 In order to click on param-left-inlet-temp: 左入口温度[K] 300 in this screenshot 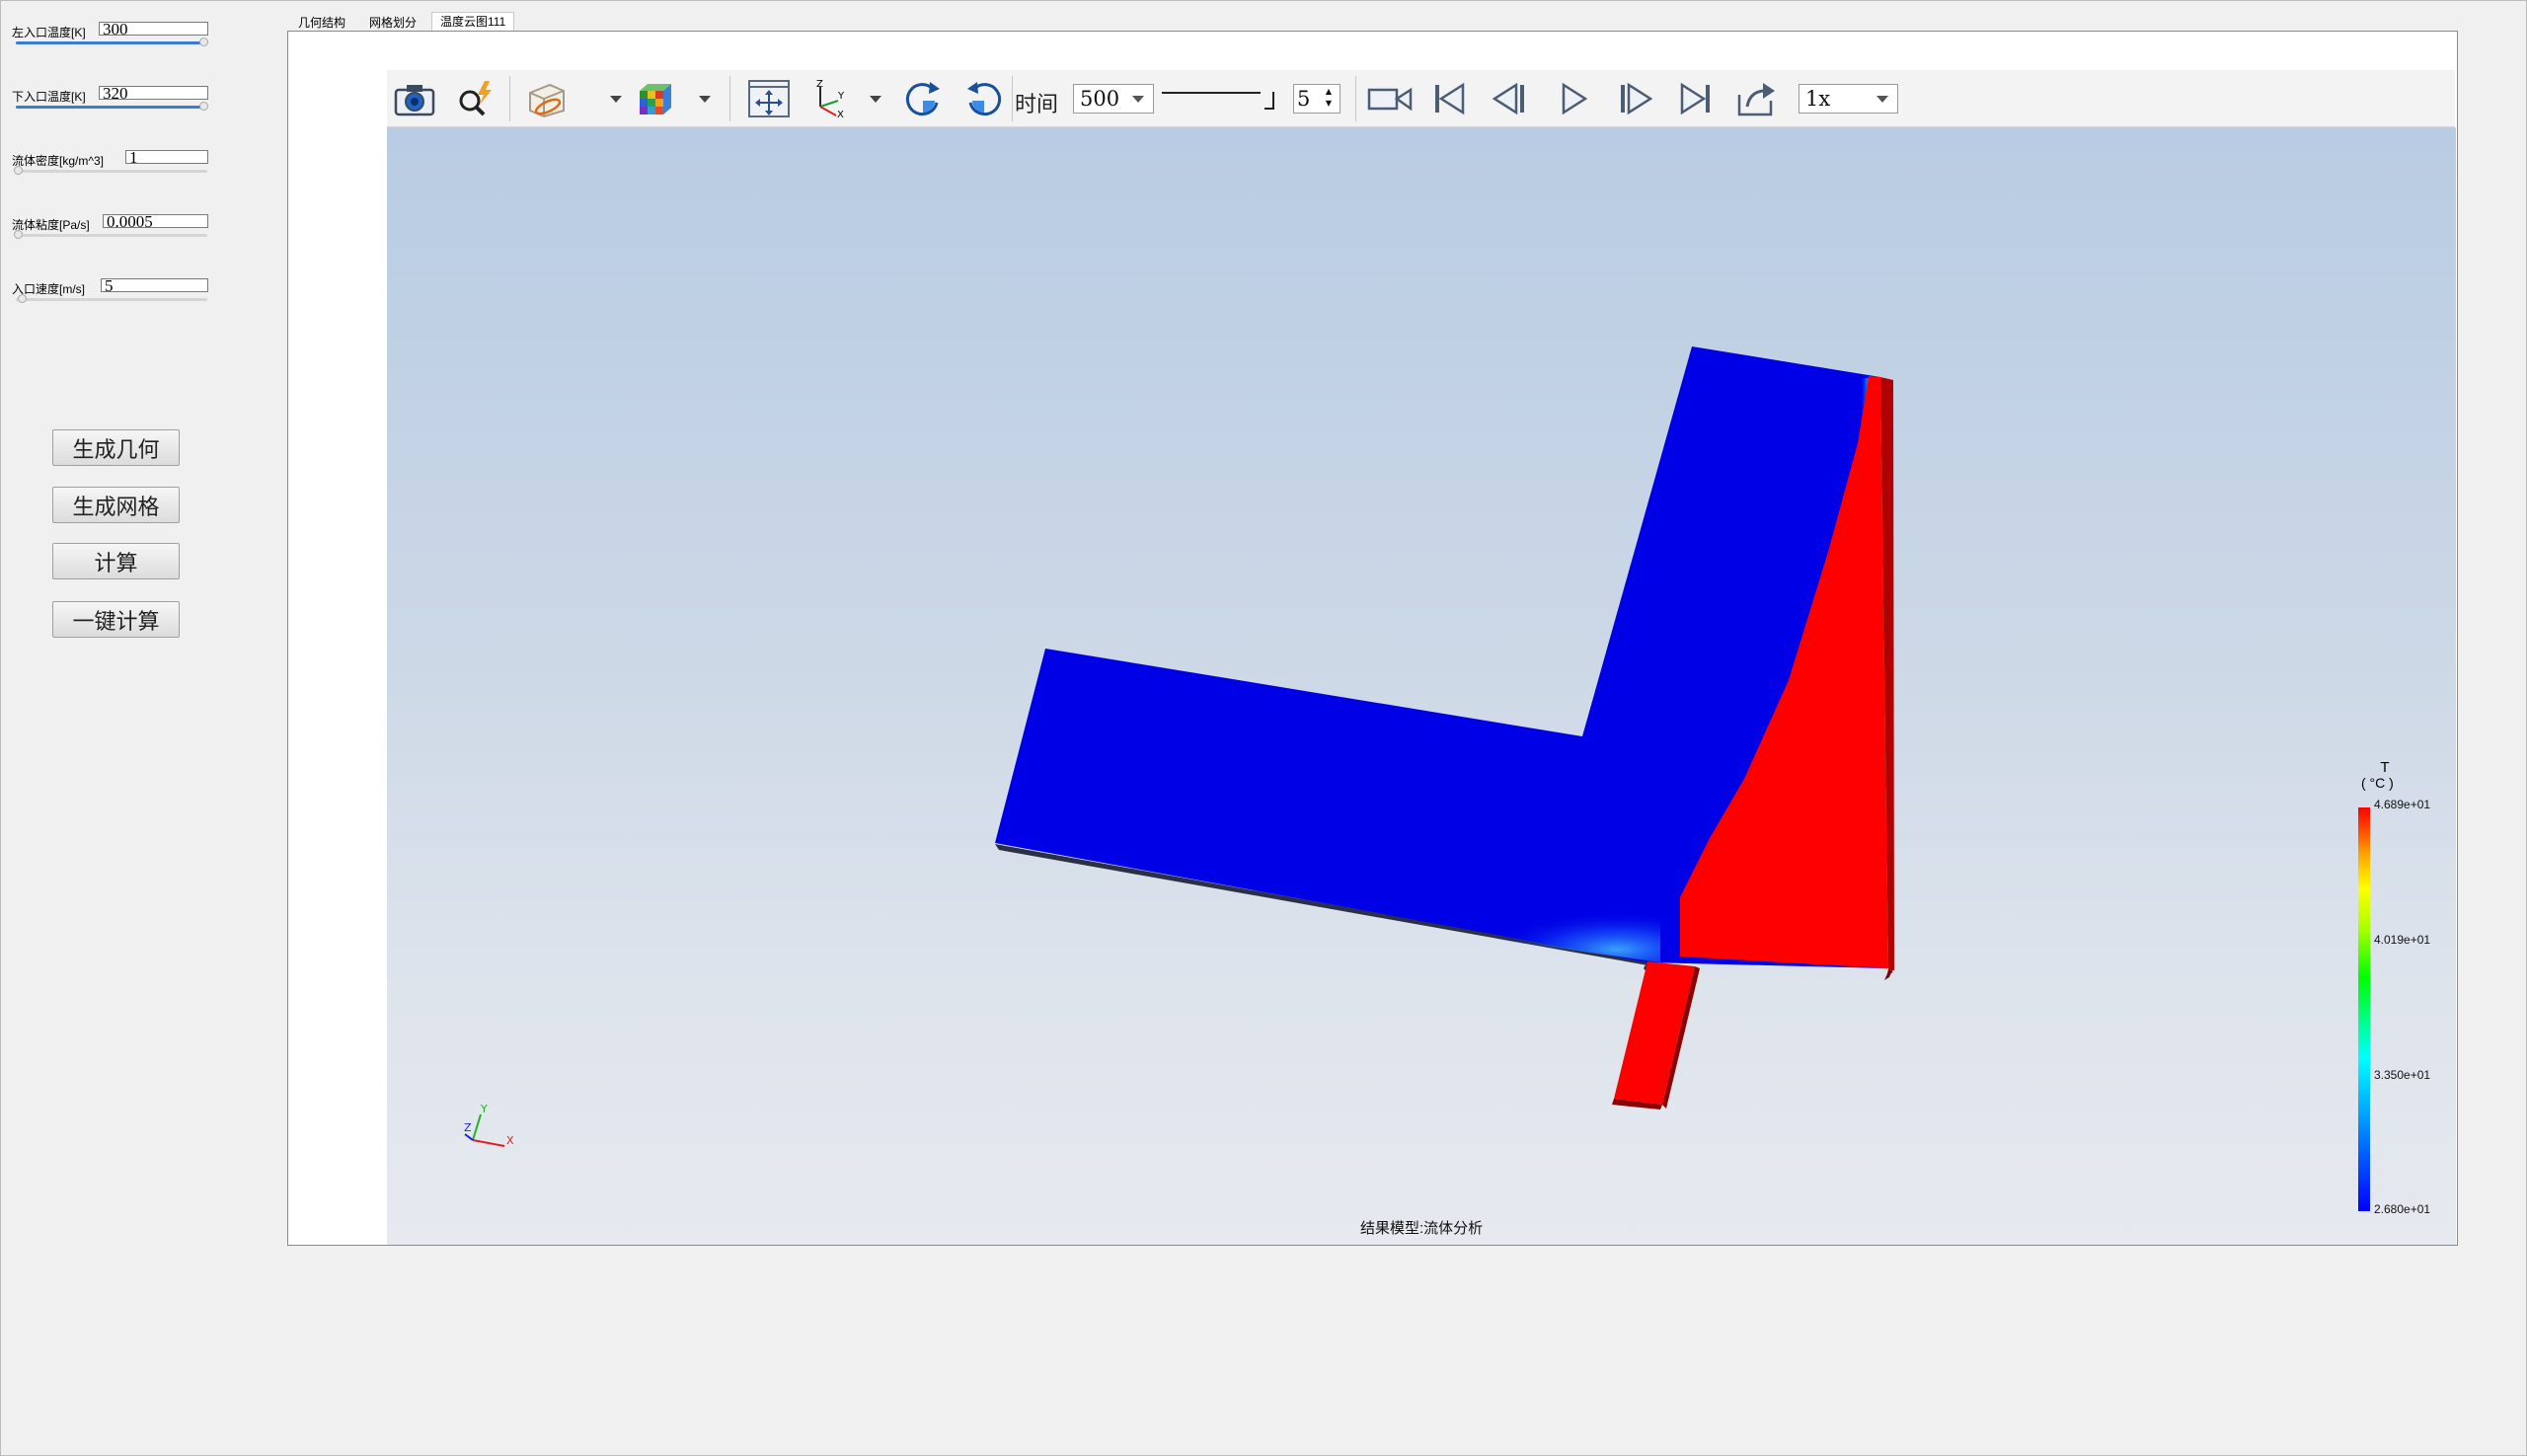, I will do `click(111, 37)`.